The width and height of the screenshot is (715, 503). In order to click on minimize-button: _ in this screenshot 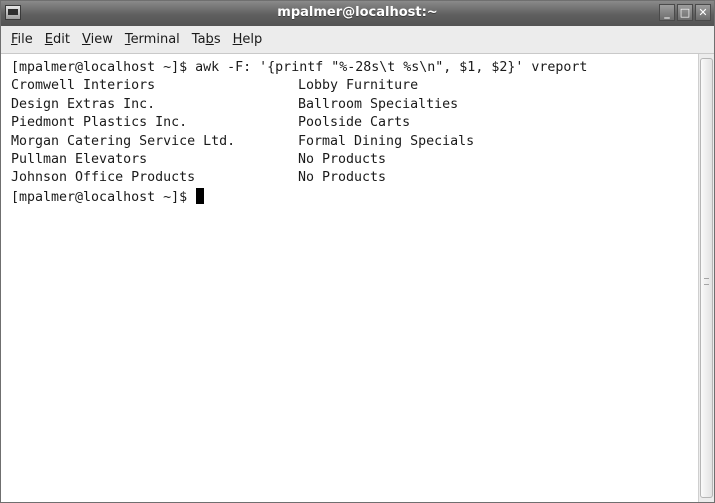, I will do `click(667, 12)`.